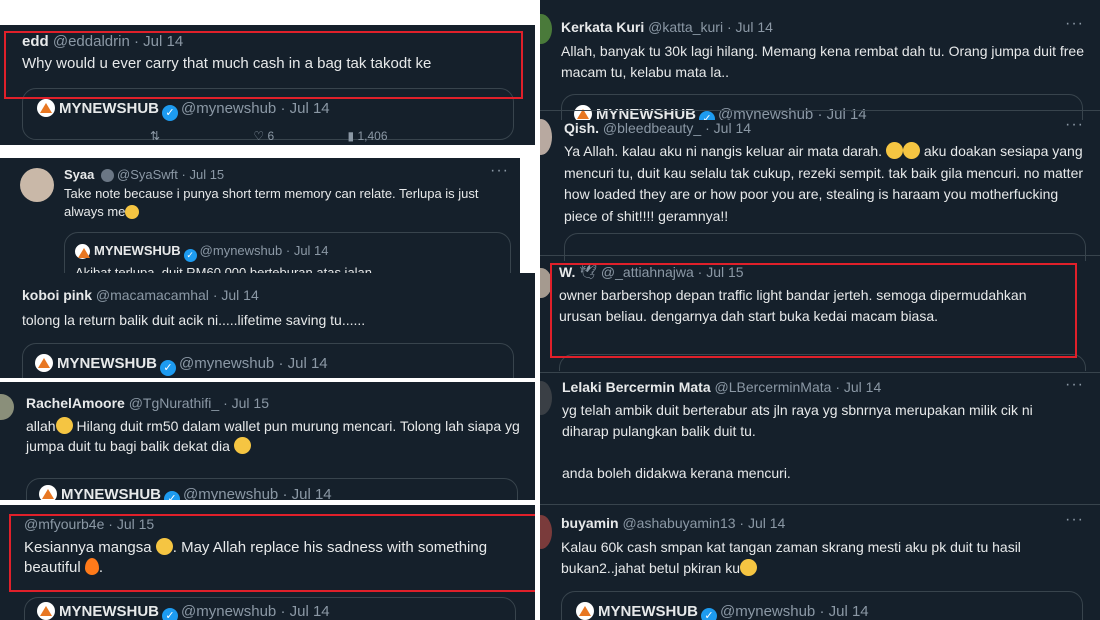 The height and width of the screenshot is (620, 1100). What do you see at coordinates (174, 403) in the screenshot?
I see `handle: @TgNurathifi_` at bounding box center [174, 403].